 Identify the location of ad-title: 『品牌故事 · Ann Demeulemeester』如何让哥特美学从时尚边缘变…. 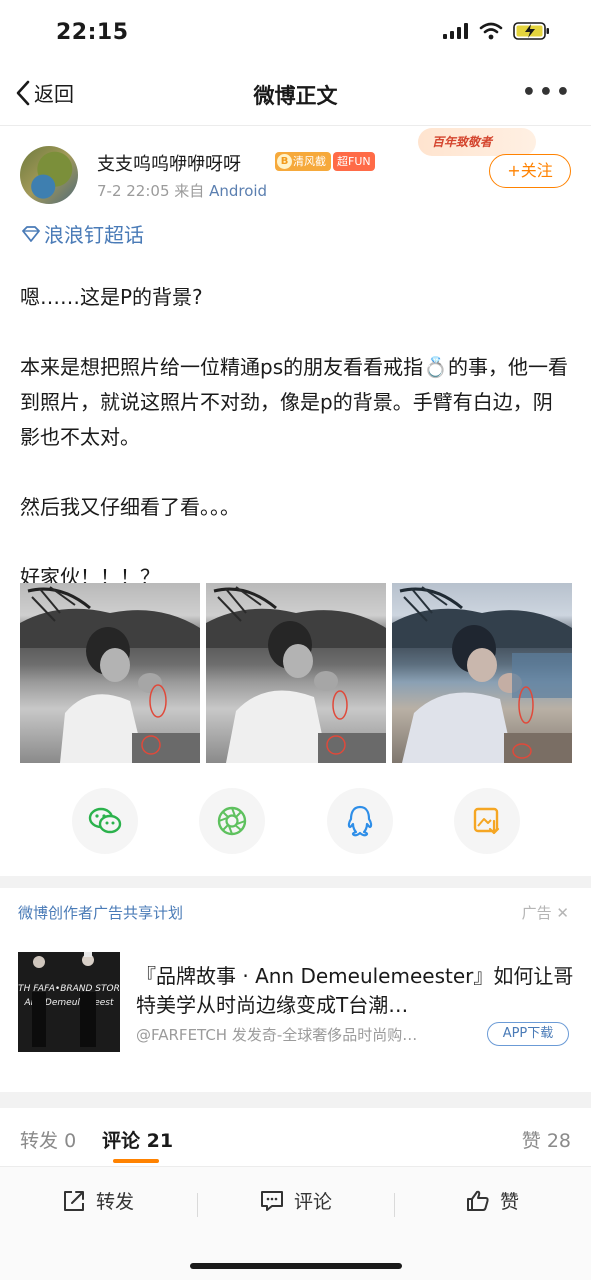
(356, 991).